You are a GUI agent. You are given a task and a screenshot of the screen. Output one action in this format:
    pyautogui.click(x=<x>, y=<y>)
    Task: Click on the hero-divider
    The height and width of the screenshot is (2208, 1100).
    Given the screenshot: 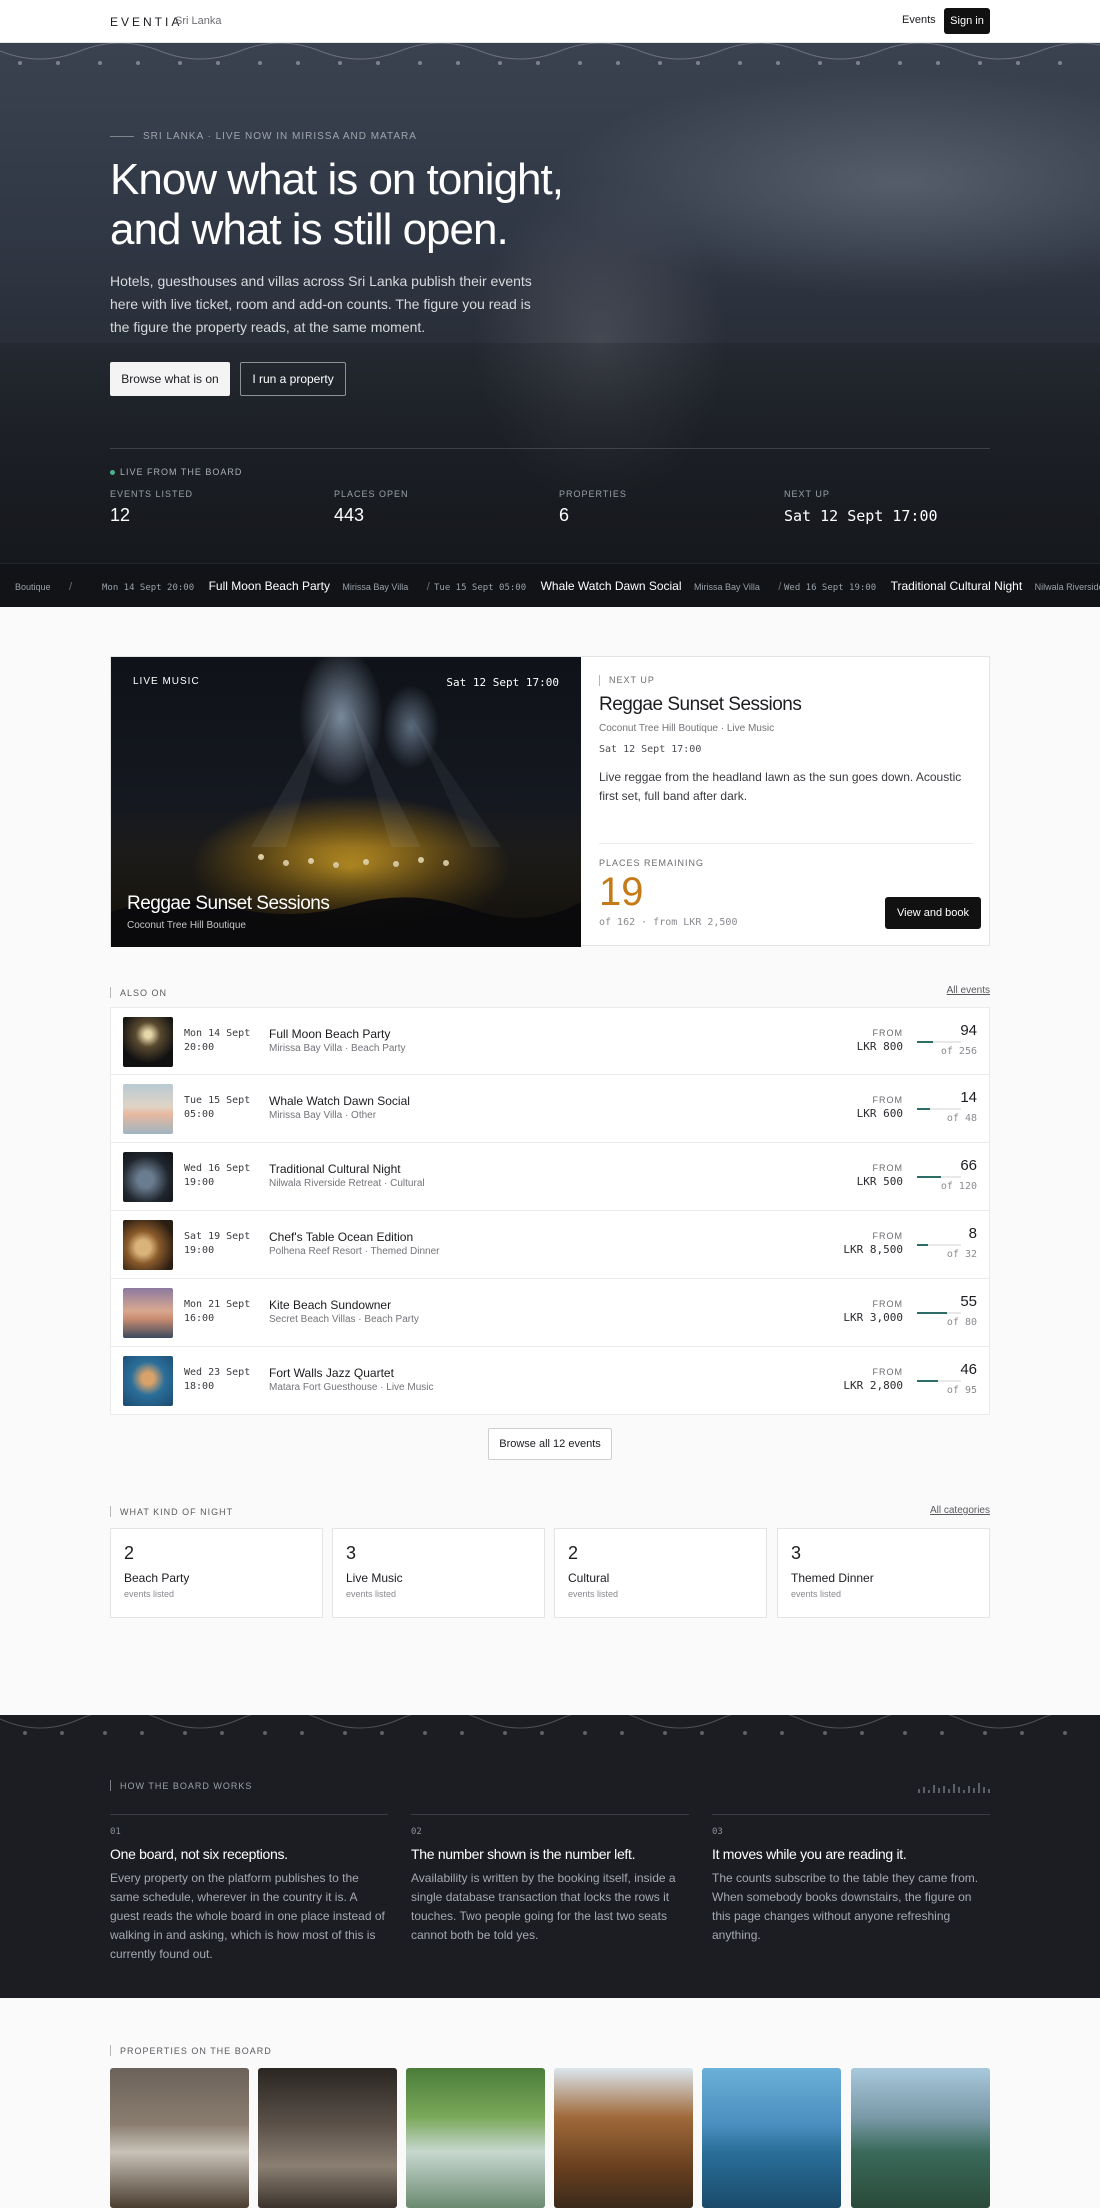 What is the action you would take?
    pyautogui.click(x=550, y=448)
    